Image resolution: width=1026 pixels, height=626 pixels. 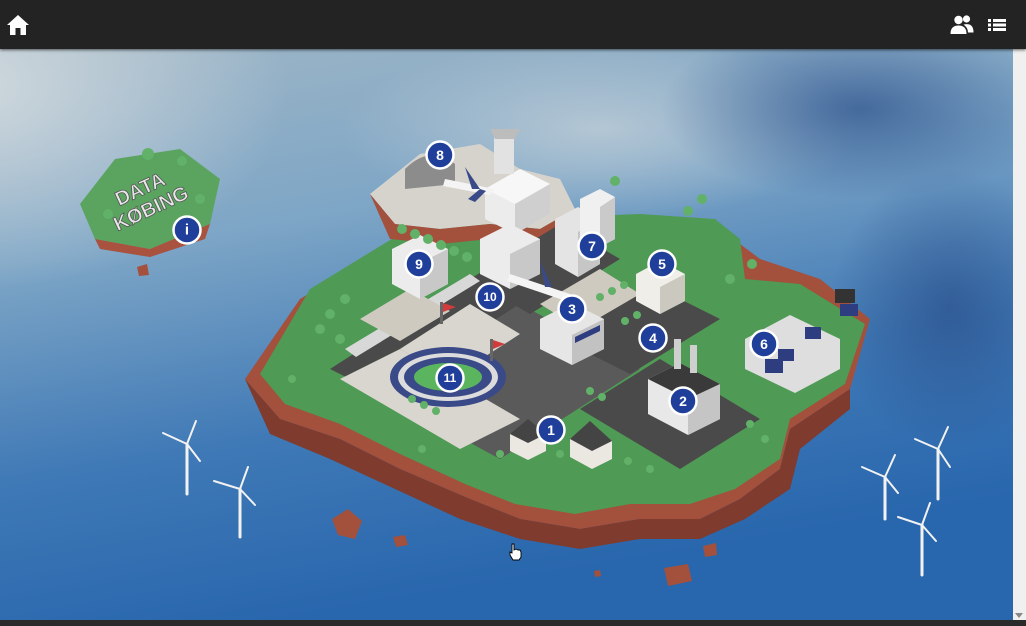 I want to click on marker-11: 11, so click(x=450, y=378).